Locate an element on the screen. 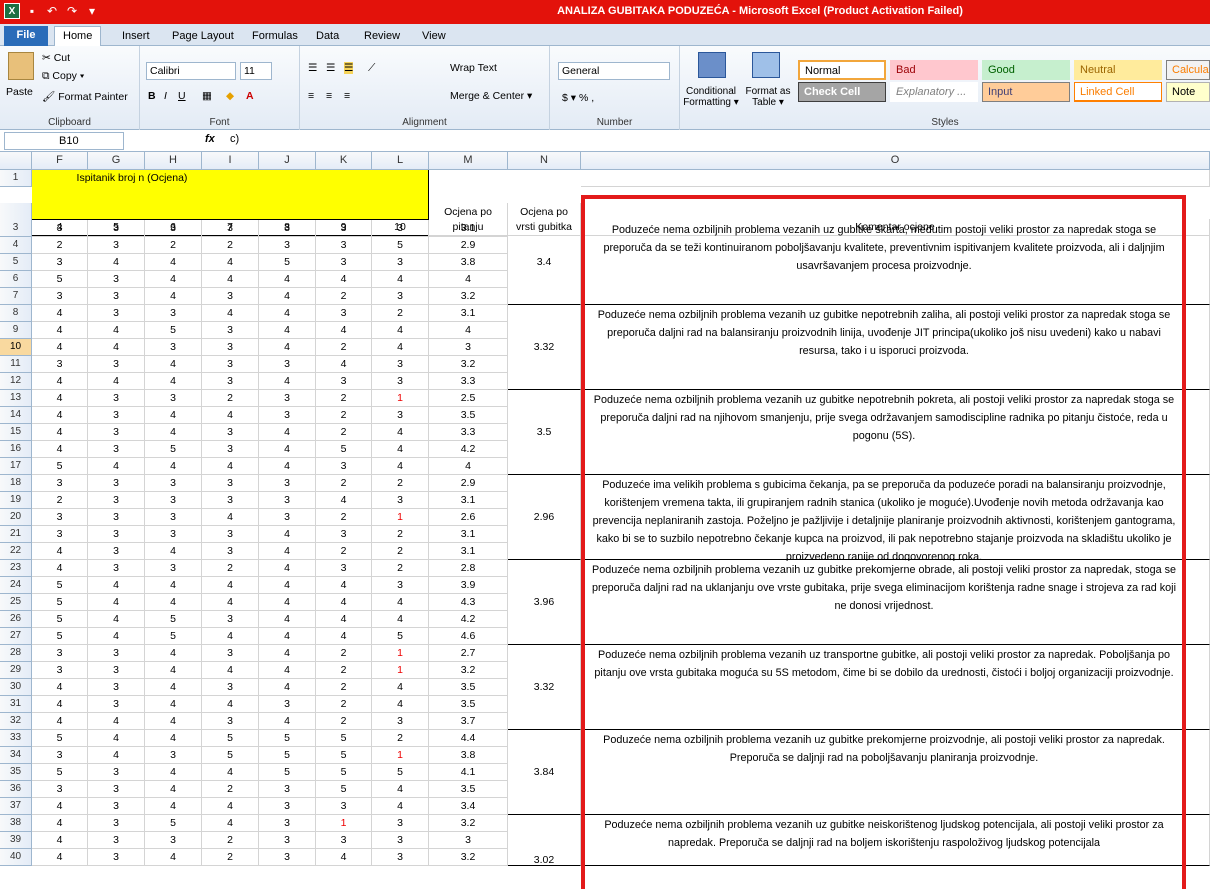  cell-g22: 3 is located at coordinates (116, 551).